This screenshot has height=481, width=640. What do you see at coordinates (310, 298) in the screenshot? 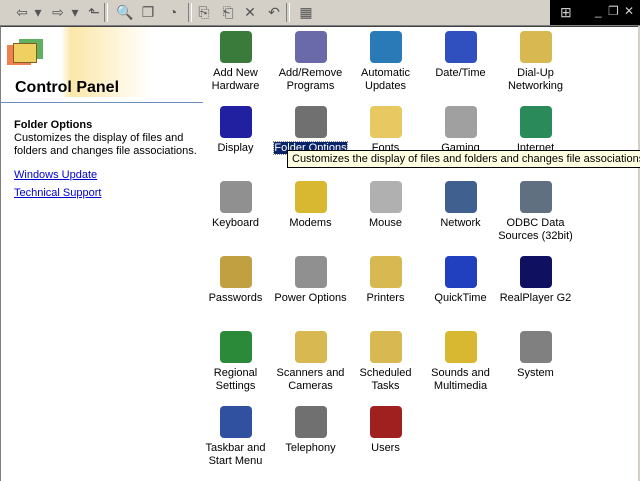
I see `item-label: Power Options` at bounding box center [310, 298].